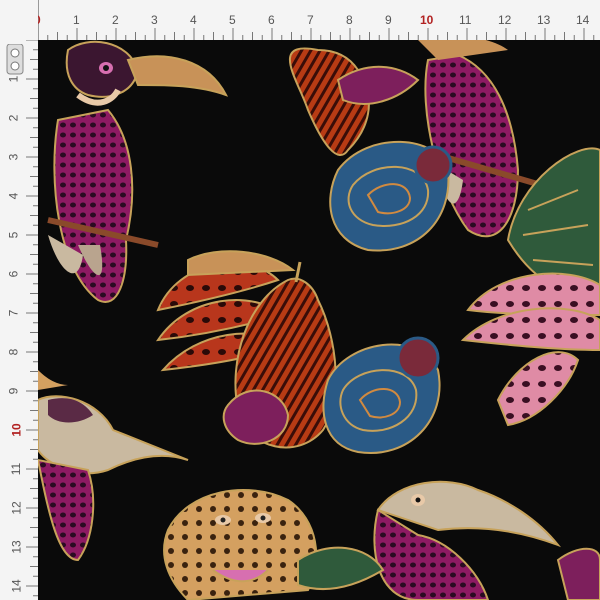  What do you see at coordinates (505, 20) in the screenshot?
I see `top-ruler-label: 12` at bounding box center [505, 20].